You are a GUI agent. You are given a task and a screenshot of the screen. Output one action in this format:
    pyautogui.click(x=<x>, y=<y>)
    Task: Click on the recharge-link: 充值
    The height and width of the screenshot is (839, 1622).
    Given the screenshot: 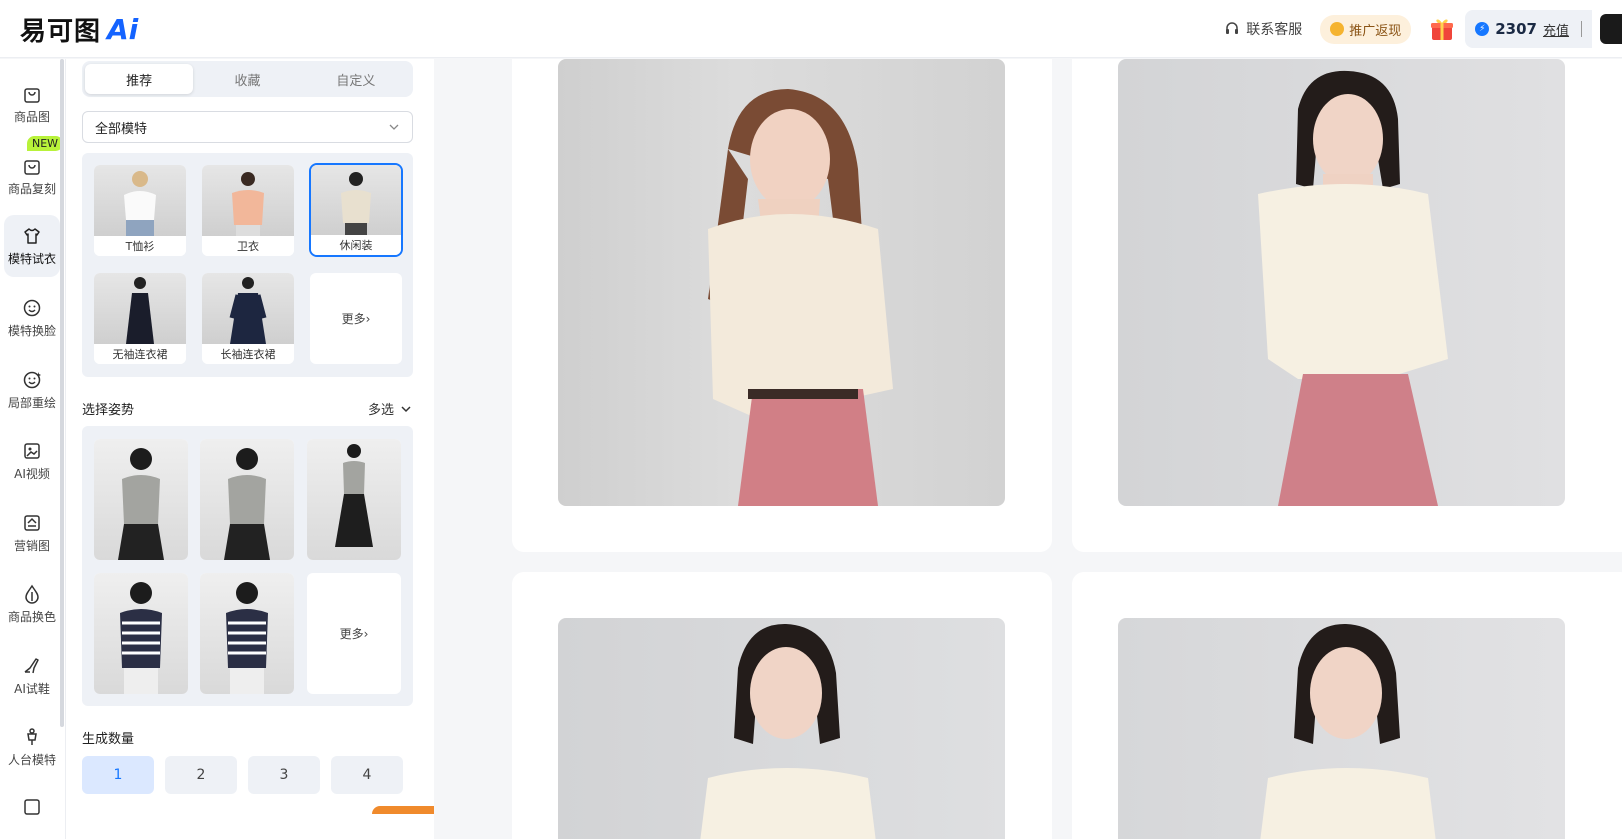 What is the action you would take?
    pyautogui.click(x=1556, y=29)
    